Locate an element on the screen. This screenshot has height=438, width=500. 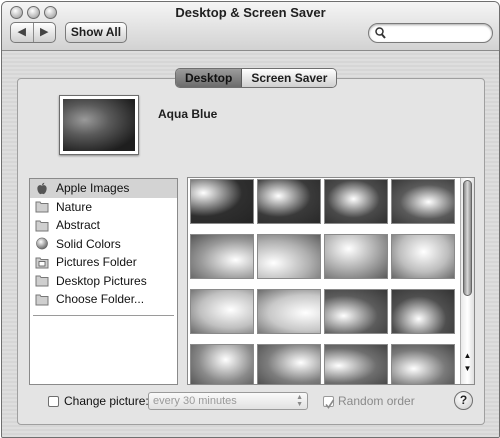
source-item-label: Desktop Pictures is located at coordinates (101, 280).